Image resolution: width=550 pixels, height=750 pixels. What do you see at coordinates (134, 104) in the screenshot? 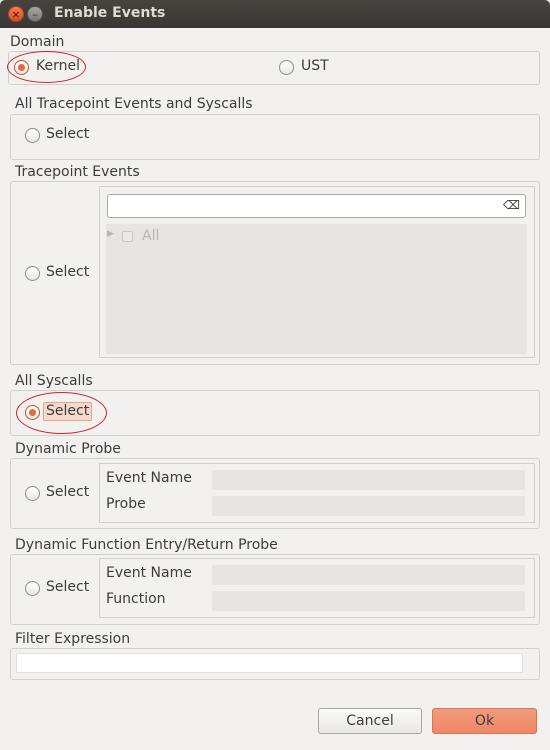
I see `all-tracepoints-group-label: All Tracepoint Events and Syscalls` at bounding box center [134, 104].